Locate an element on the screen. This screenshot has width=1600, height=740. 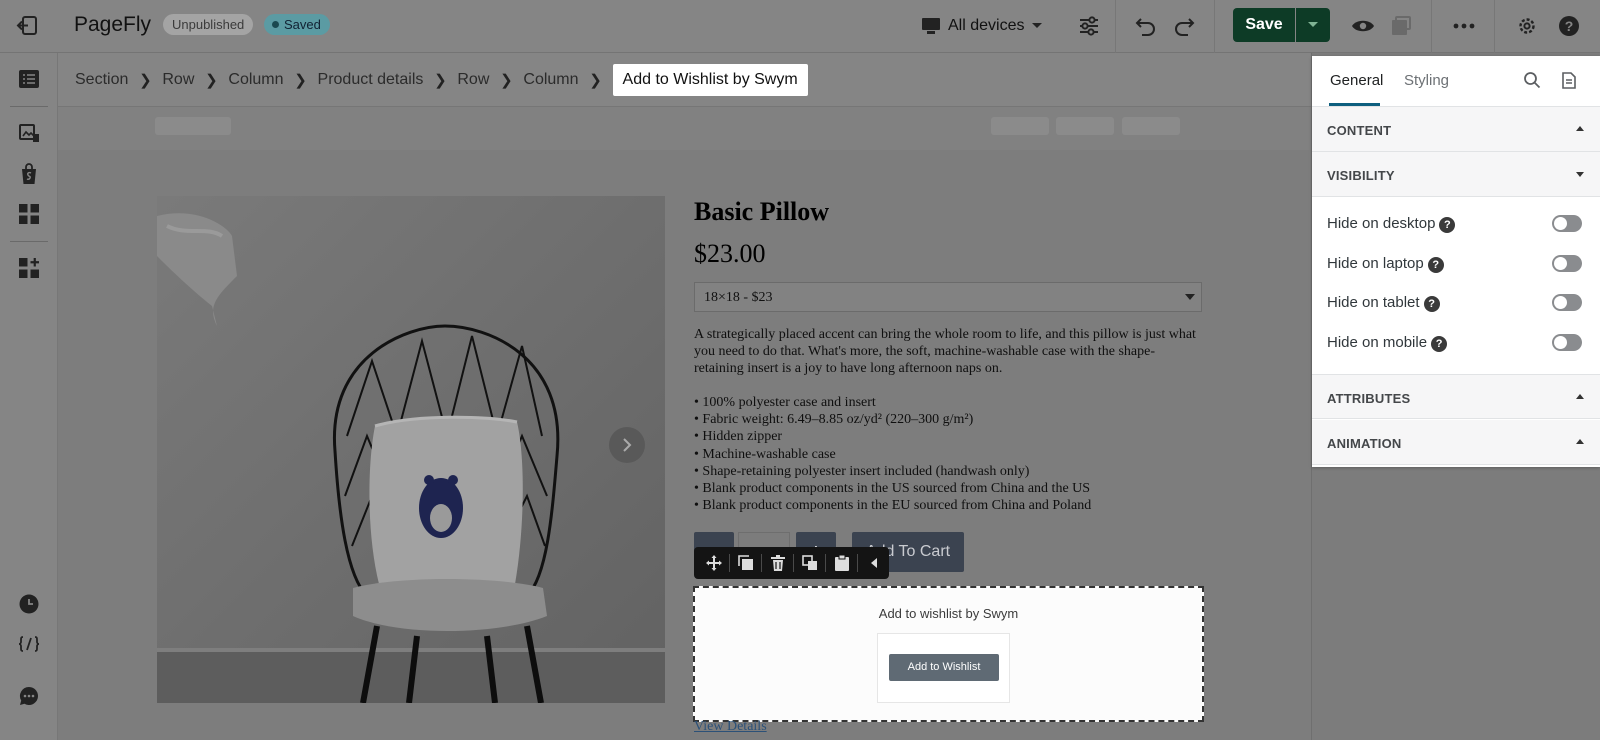
chevron-right-icon is located at coordinates (627, 445).